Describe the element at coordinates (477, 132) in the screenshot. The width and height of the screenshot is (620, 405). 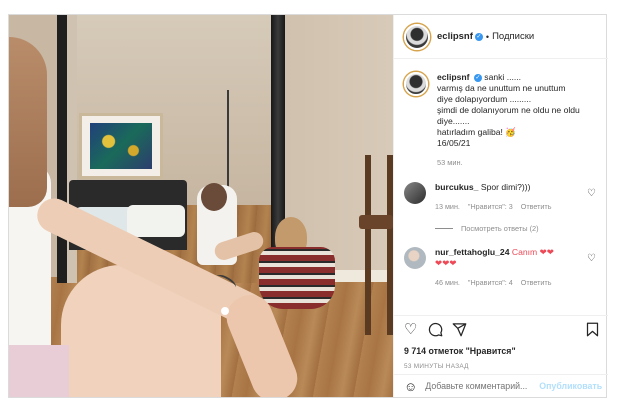
I see `caption-line: hatırladım galiba! 🥳` at that location.